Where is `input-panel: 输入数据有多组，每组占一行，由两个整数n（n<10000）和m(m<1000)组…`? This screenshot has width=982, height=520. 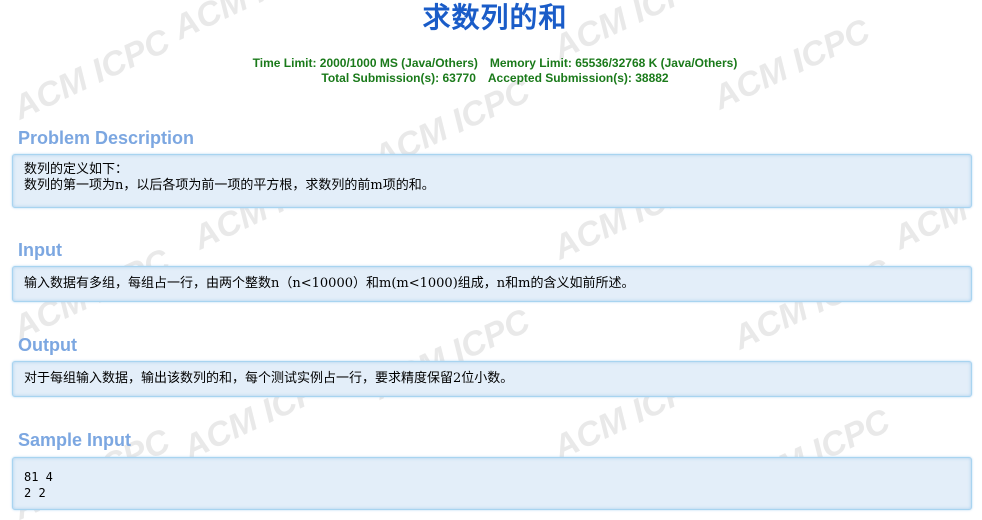 input-panel: 输入数据有多组，每组占一行，由两个整数n（n<10000）和m(m<1000)组… is located at coordinates (492, 284).